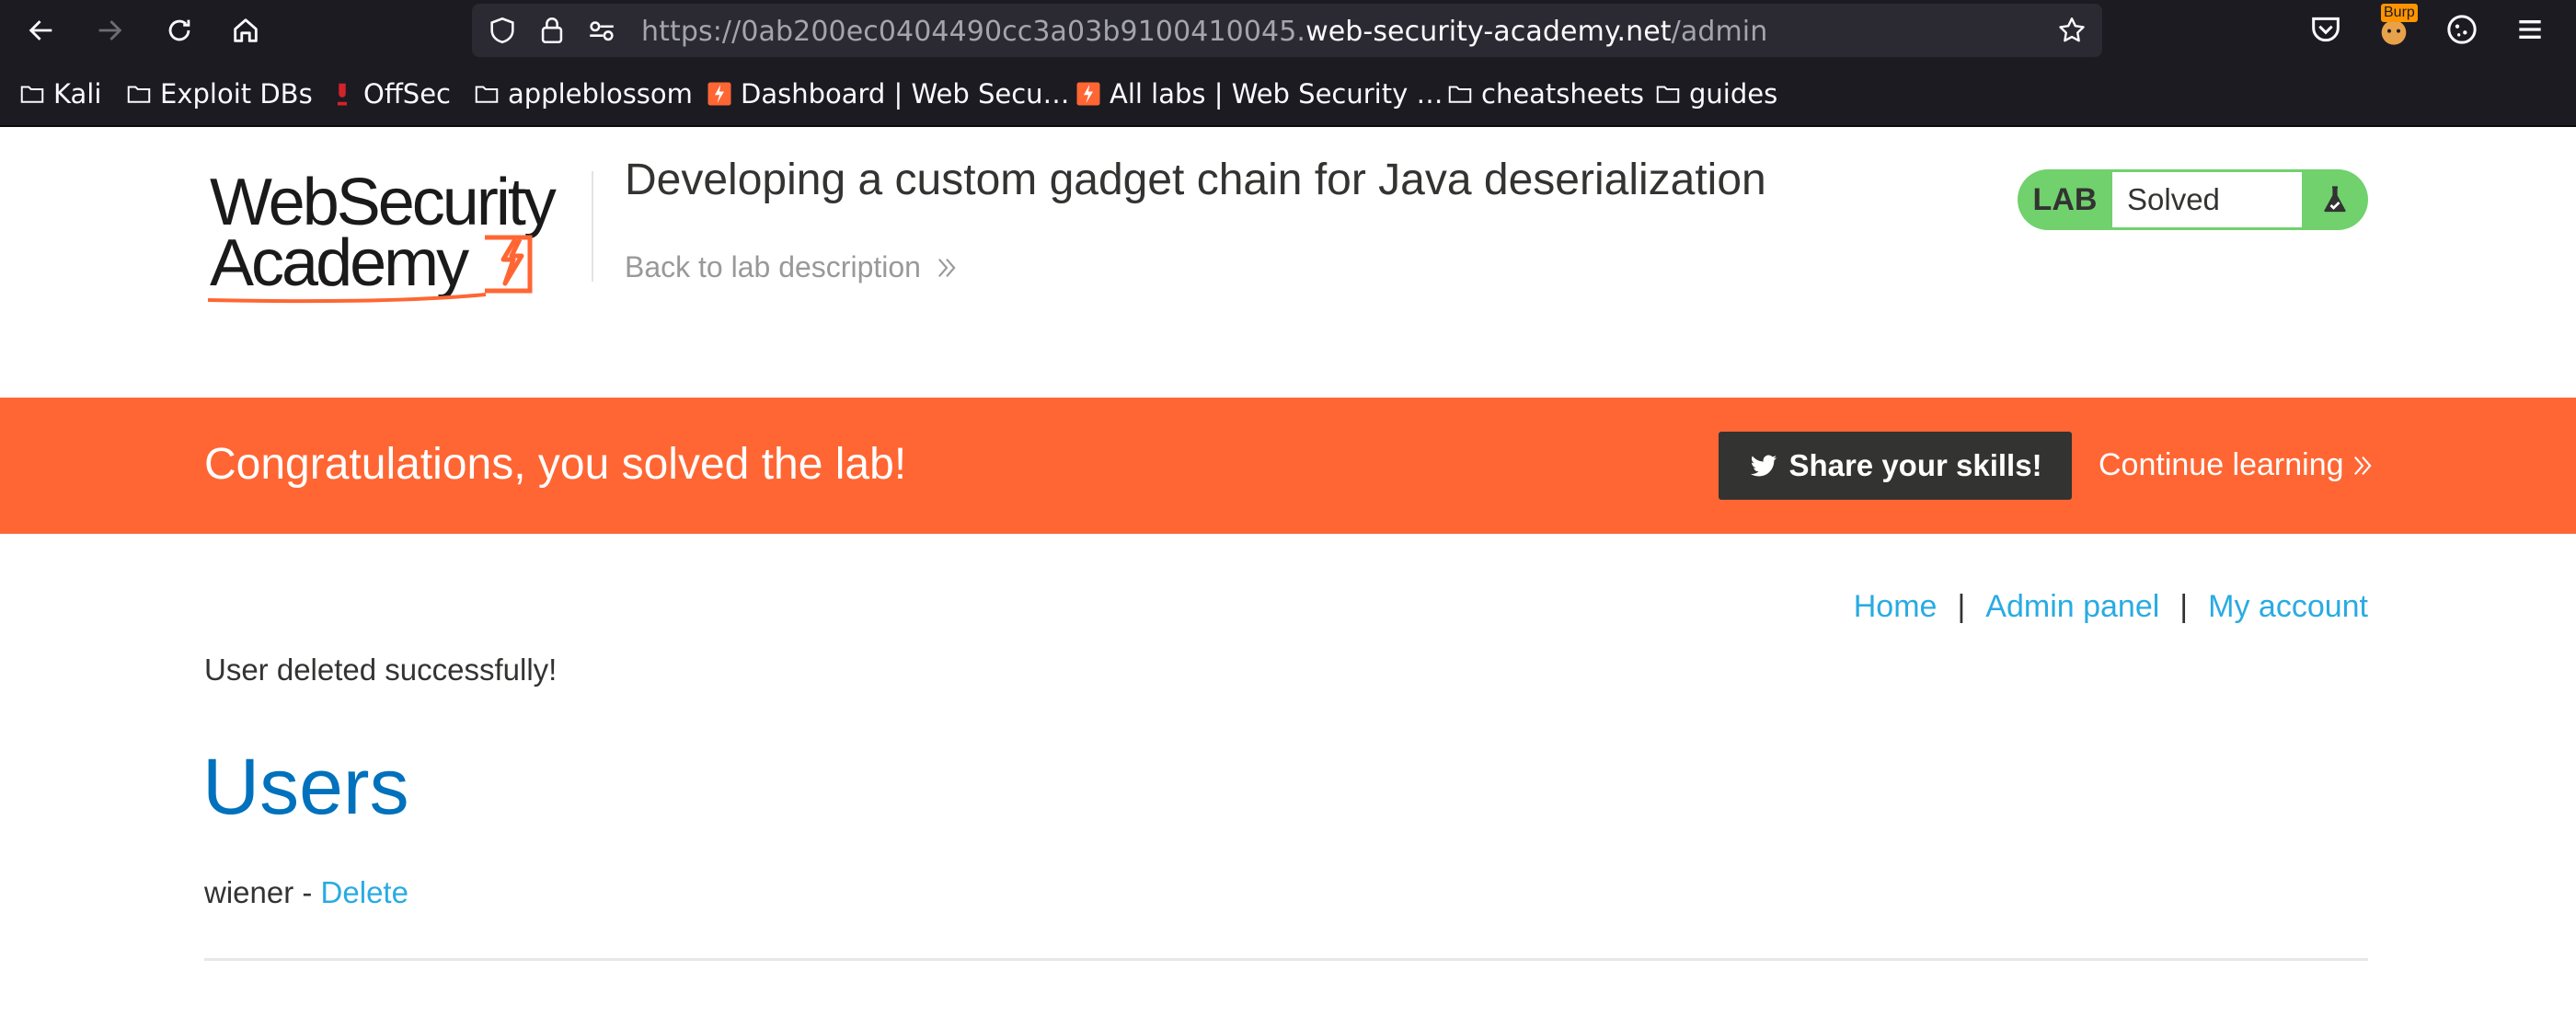 The width and height of the screenshot is (2576, 1017). What do you see at coordinates (407, 94) in the screenshot?
I see `bookmark-label: OffSec` at bounding box center [407, 94].